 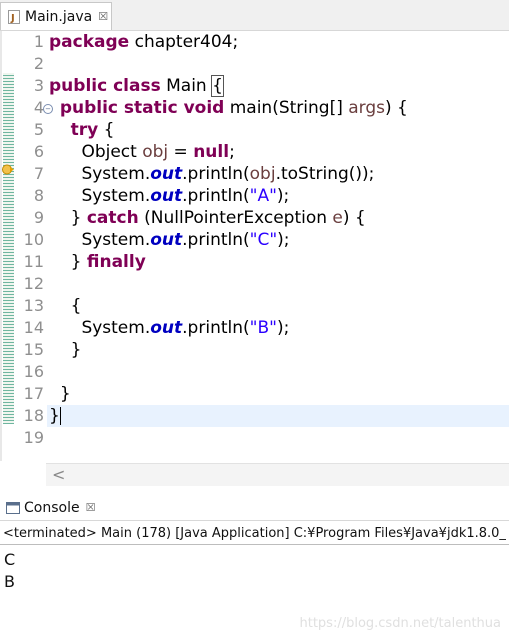 I want to click on code-text: =, so click(x=181, y=152).